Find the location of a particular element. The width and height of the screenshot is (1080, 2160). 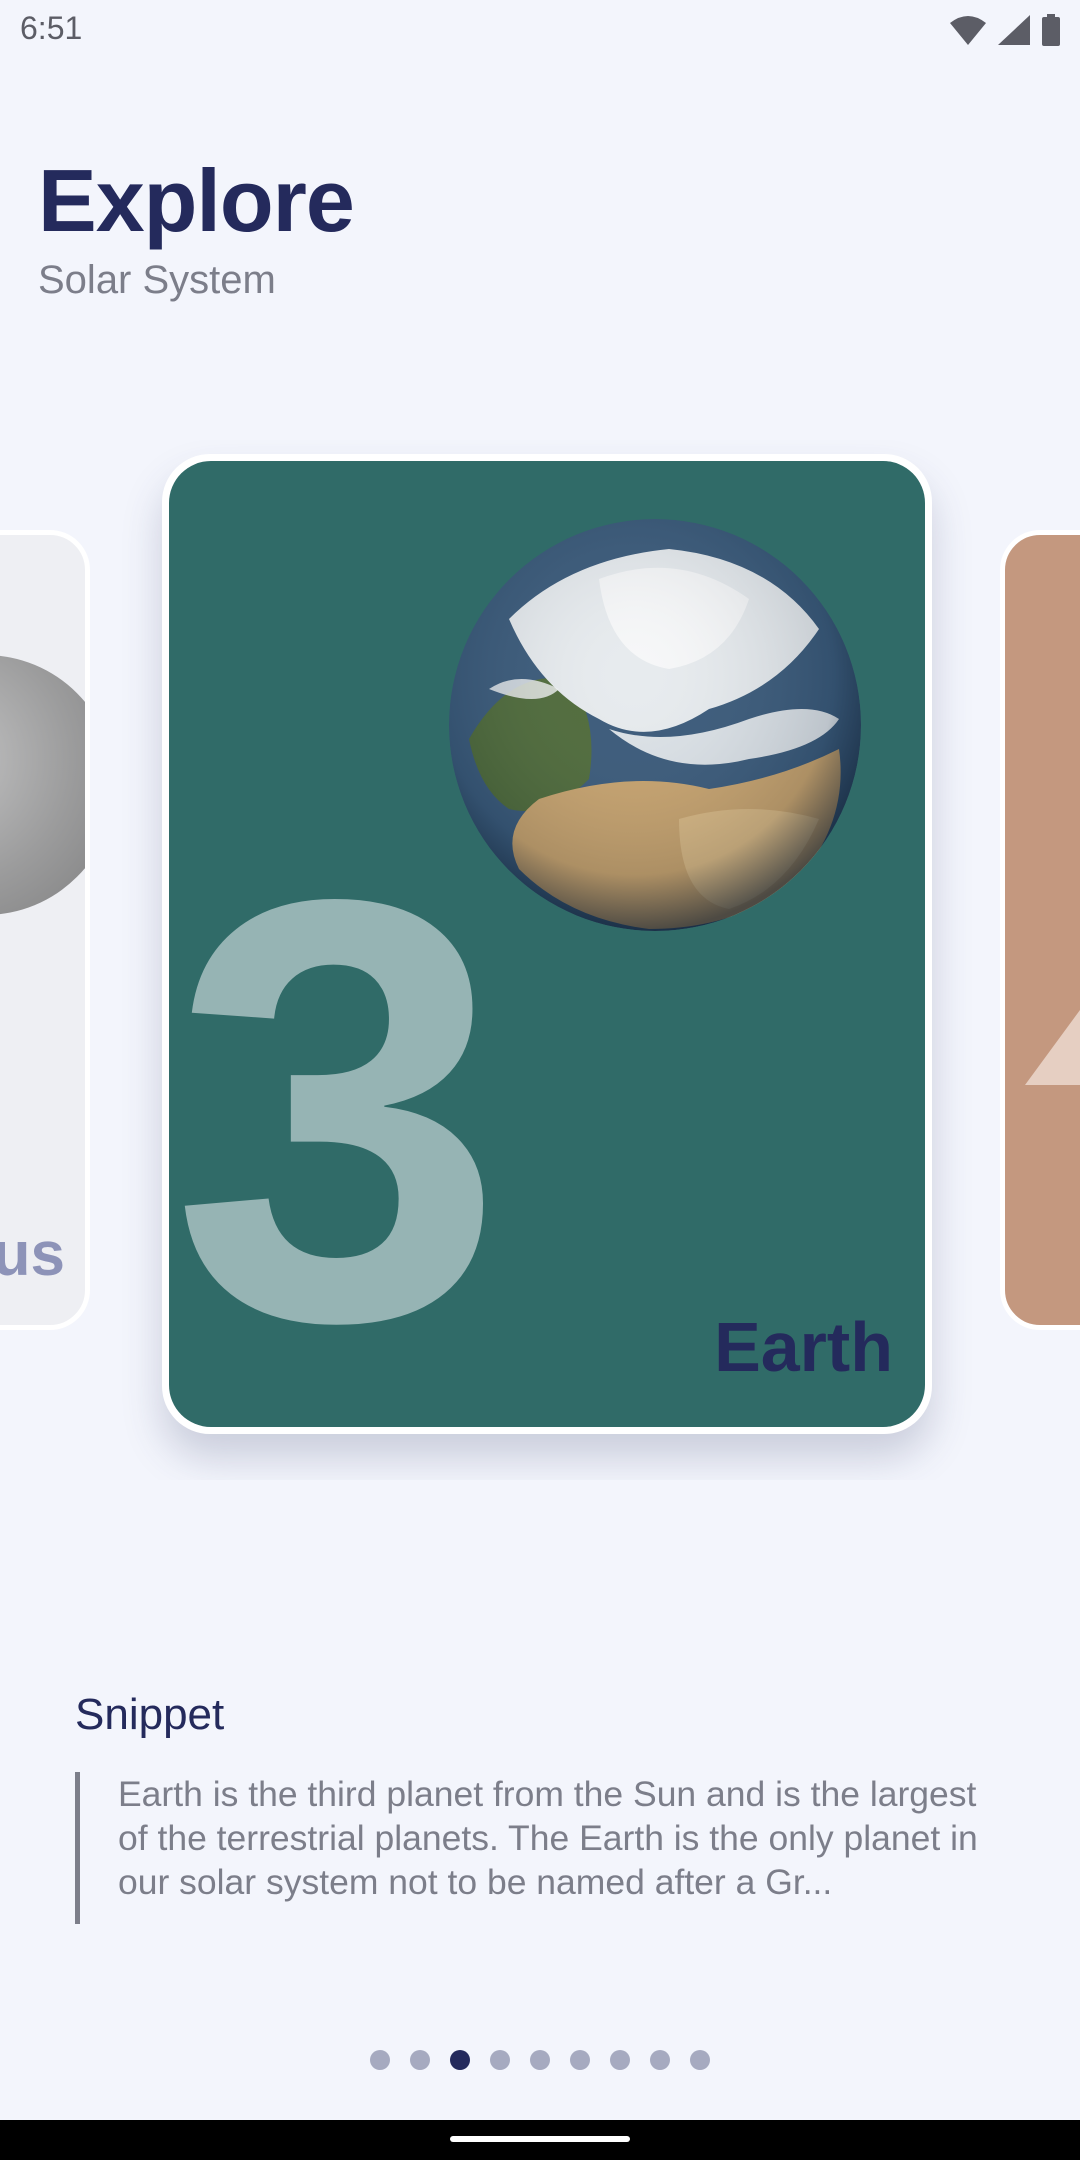

planet-name-previous: us is located at coordinates (32, 1254).